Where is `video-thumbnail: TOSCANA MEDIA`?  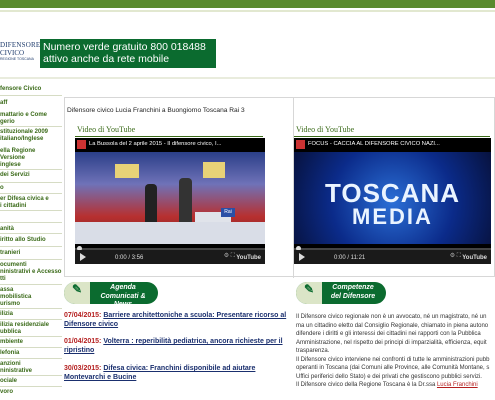 video-thumbnail: TOSCANA MEDIA is located at coordinates (392, 198).